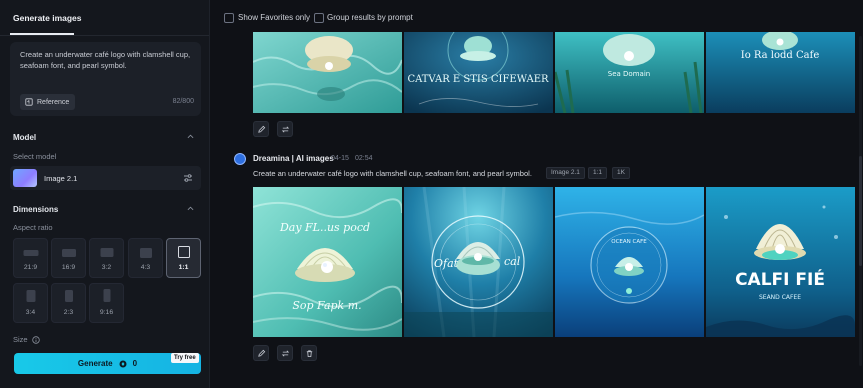  I want to click on image-text: CALFI FIÉ, so click(780, 279).